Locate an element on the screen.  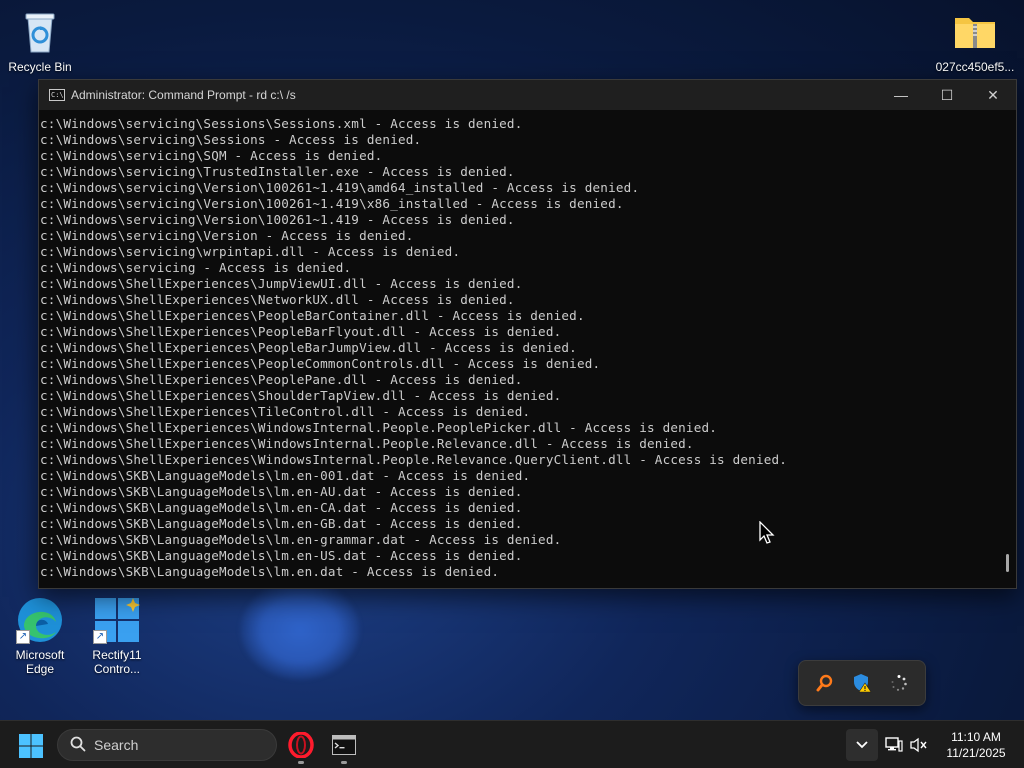
rectify11-icon: ↗ is located at coordinates (117, 620).